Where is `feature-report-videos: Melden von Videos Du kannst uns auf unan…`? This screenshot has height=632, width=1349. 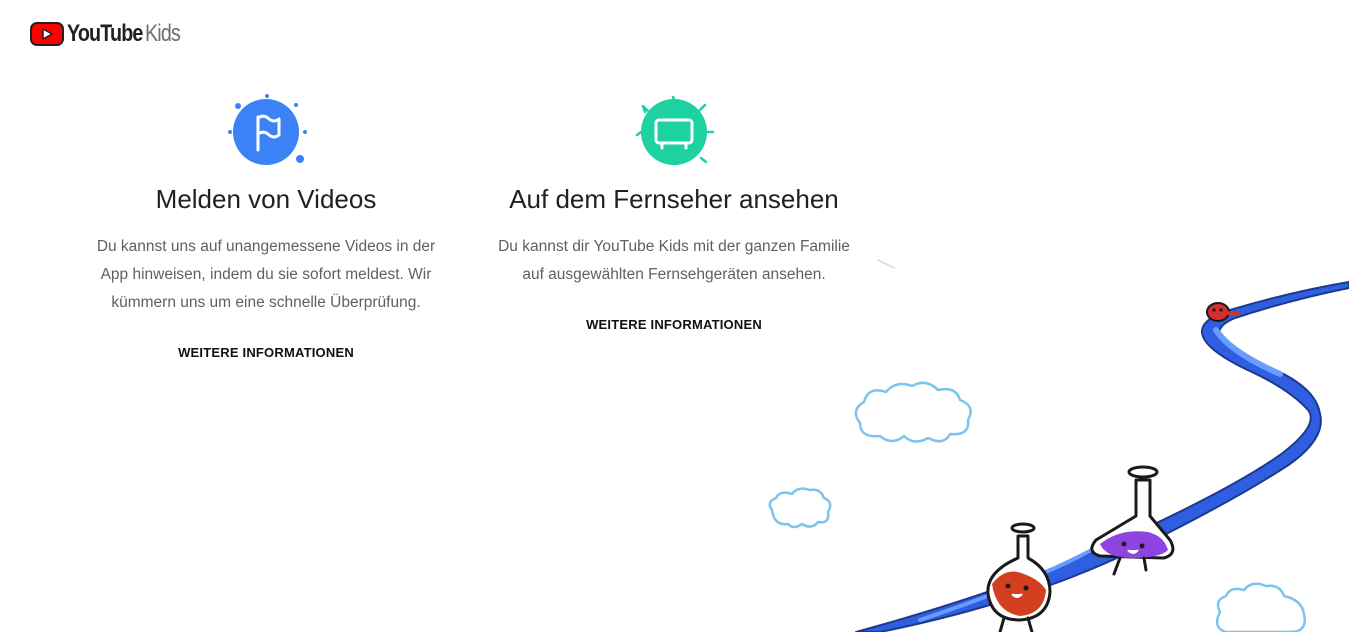
feature-report-videos: Melden von Videos Du kannst uns auf unan… is located at coordinates (266, 227).